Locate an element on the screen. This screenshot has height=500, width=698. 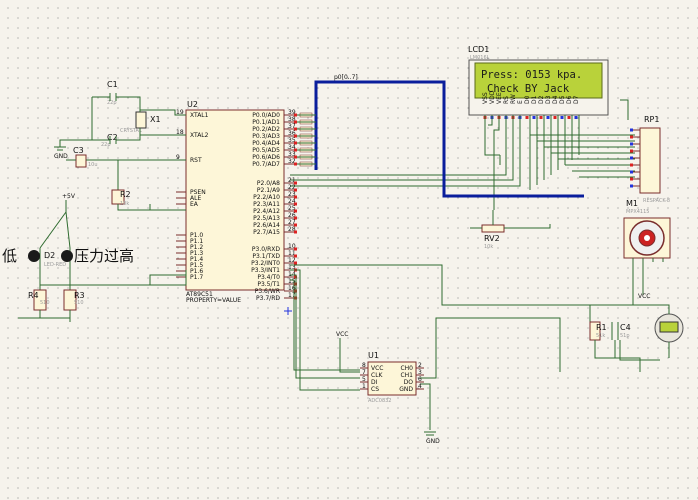
mcu-pin-p0-0-ad0: P0.0/AD0 is located at coordinates (266, 115).